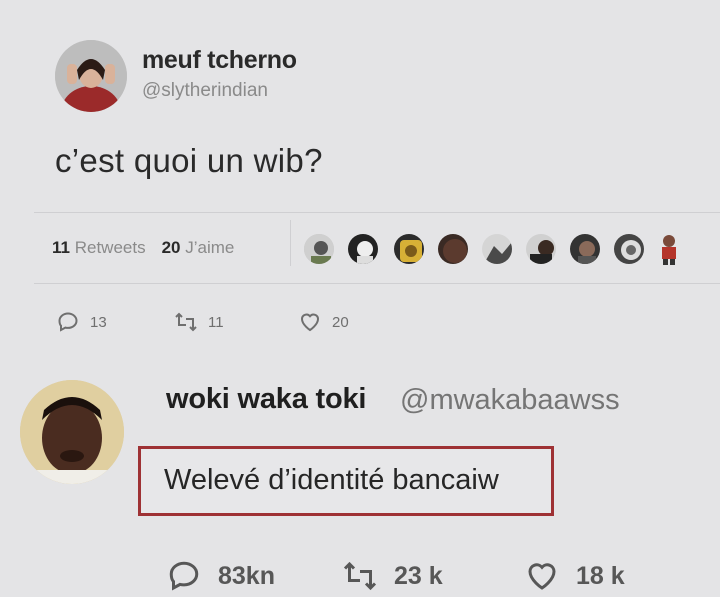  What do you see at coordinates (418, 575) in the screenshot?
I see `retweet-count: 23 k` at bounding box center [418, 575].